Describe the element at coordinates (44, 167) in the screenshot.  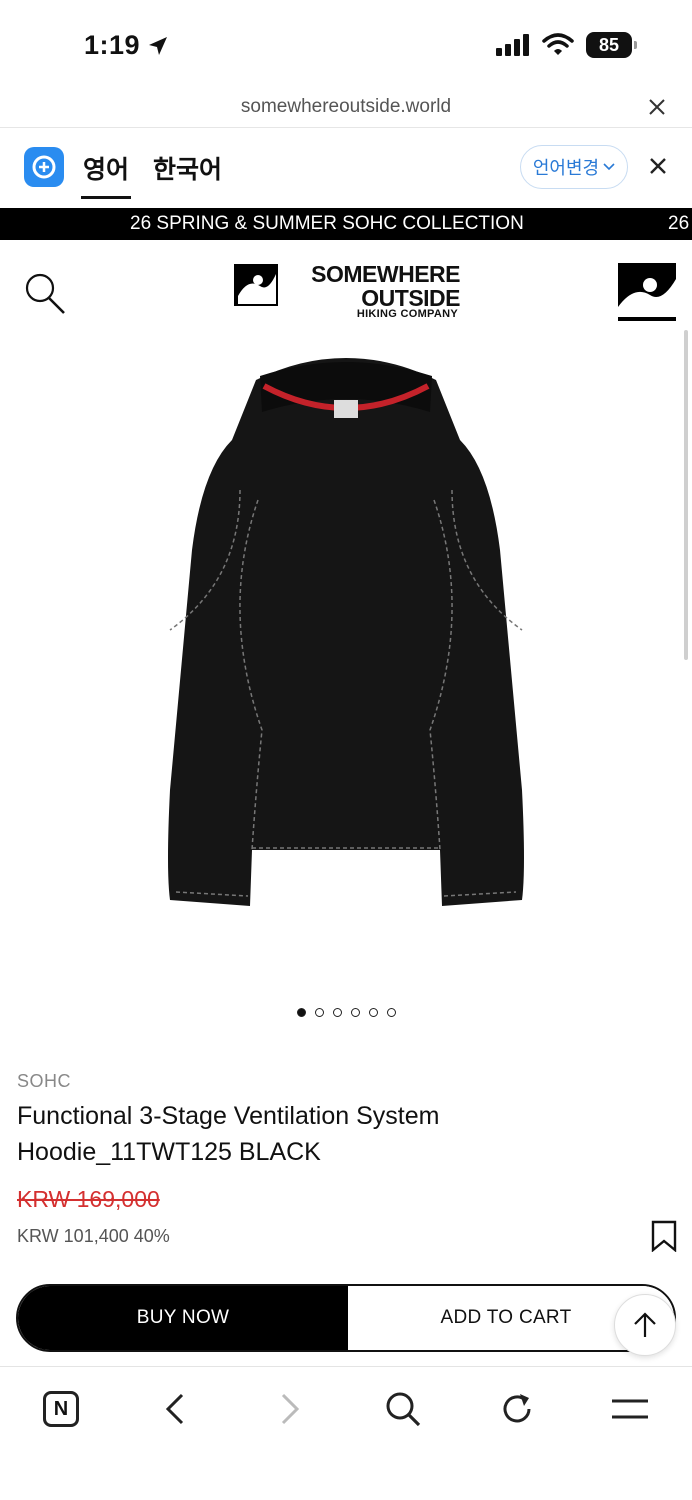
I see `papago-icon` at that location.